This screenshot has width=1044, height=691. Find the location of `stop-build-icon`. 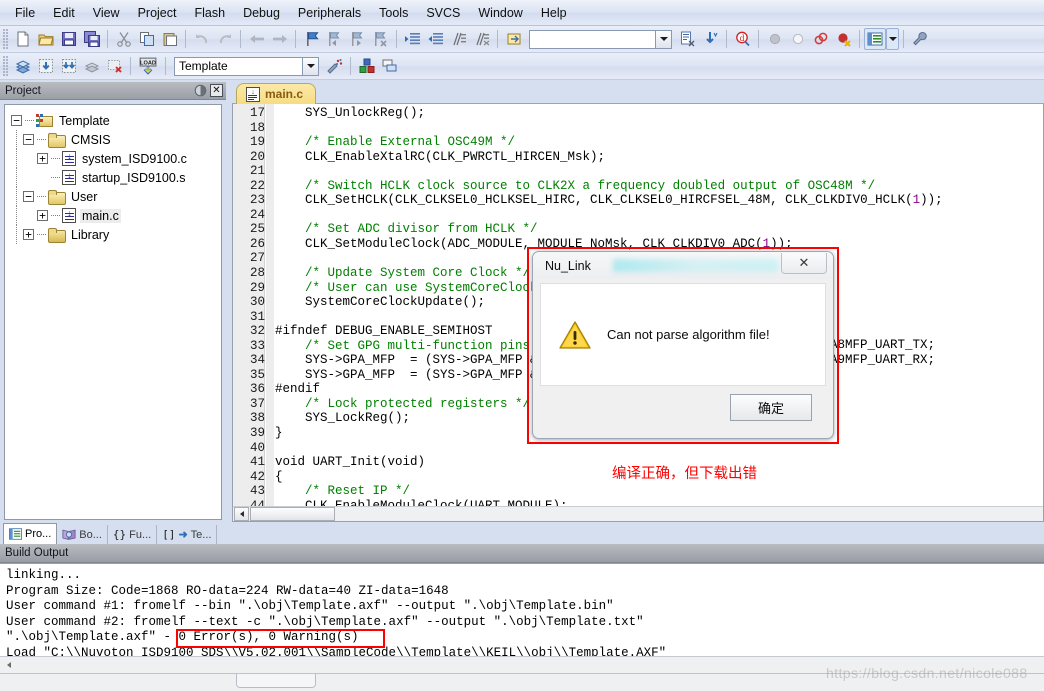

stop-build-icon is located at coordinates (114, 66).